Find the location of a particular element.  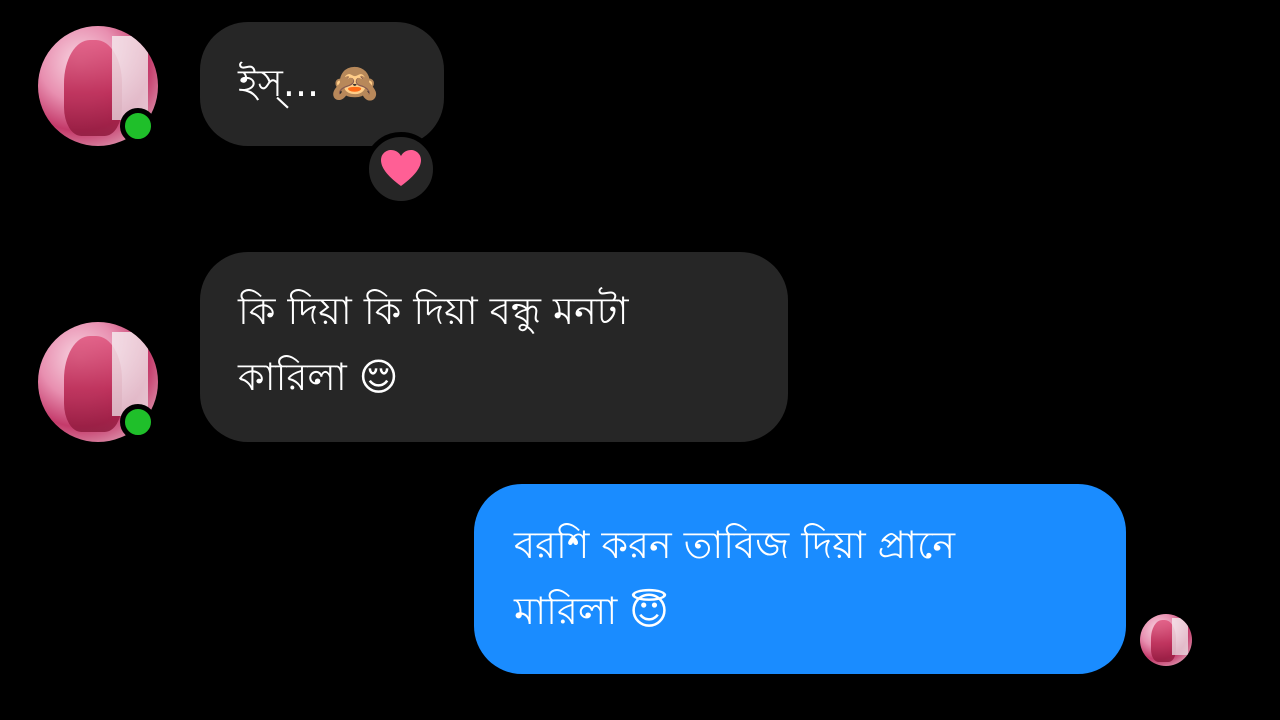

read-receipt-avatar is located at coordinates (1166, 640).